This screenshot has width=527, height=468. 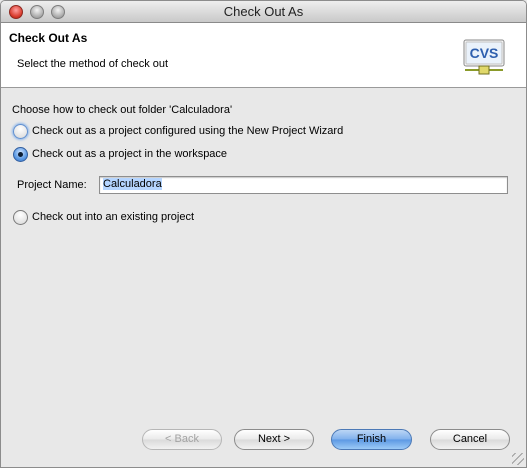 What do you see at coordinates (274, 439) in the screenshot?
I see `next-button: Next >` at bounding box center [274, 439].